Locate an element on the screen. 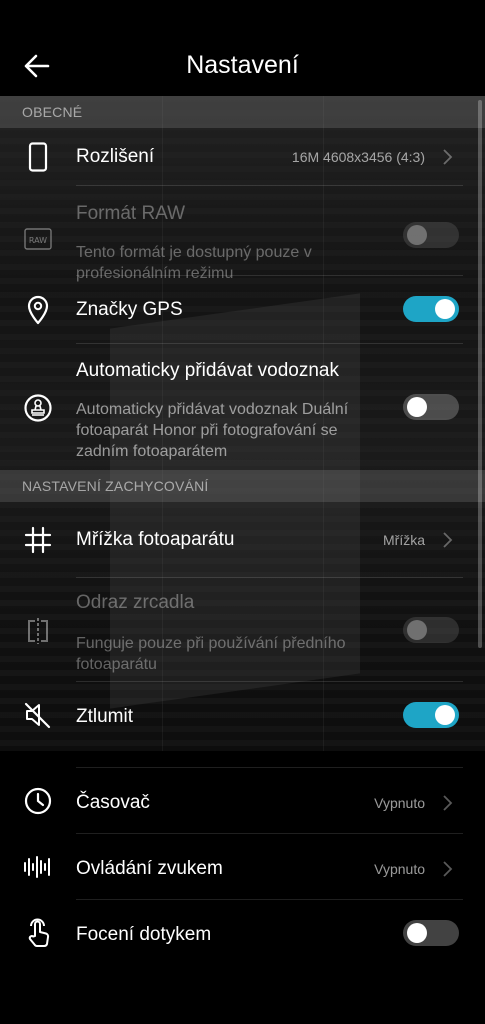 The image size is (485, 1024). raw-icon-text: RAW is located at coordinates (38, 240).